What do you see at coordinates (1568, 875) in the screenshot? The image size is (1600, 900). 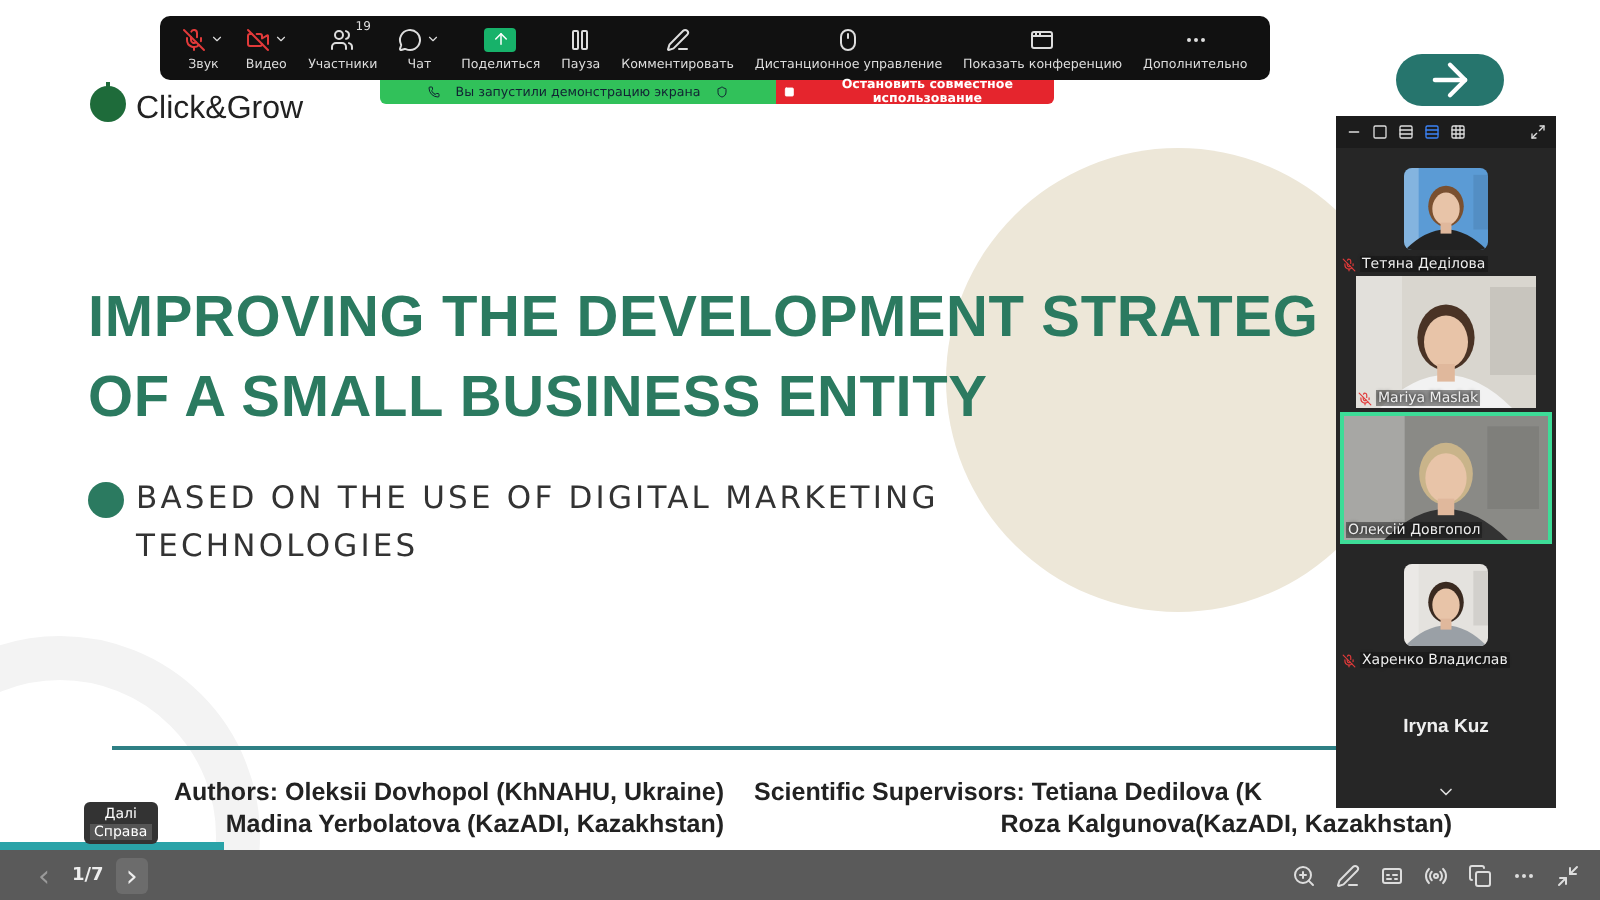 I see `collapse-icon` at bounding box center [1568, 875].